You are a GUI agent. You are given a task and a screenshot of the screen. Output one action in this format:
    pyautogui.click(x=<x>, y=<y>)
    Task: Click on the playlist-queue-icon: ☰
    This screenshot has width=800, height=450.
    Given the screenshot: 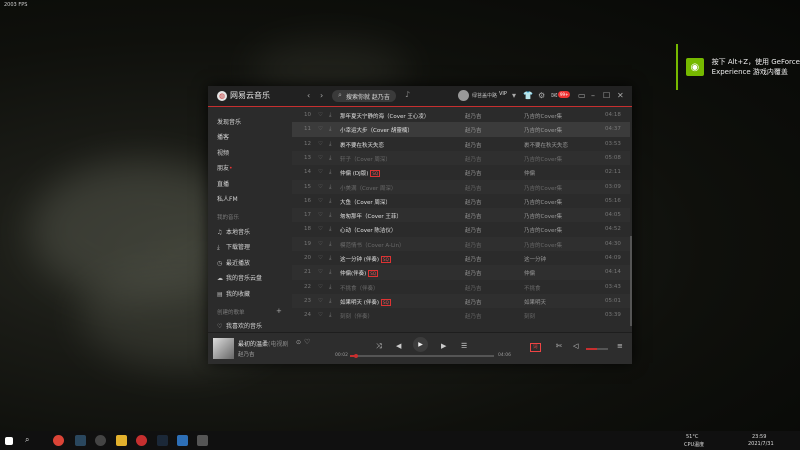 What is the action you would take?
    pyautogui.click(x=464, y=346)
    